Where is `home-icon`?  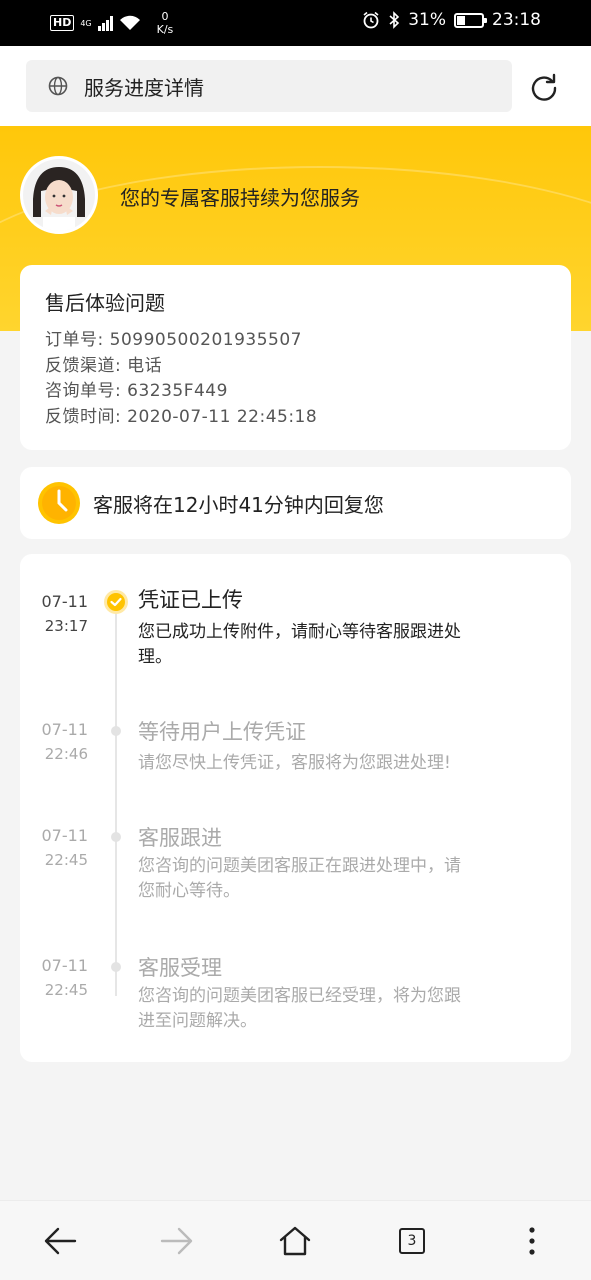
home-icon is located at coordinates (295, 1241).